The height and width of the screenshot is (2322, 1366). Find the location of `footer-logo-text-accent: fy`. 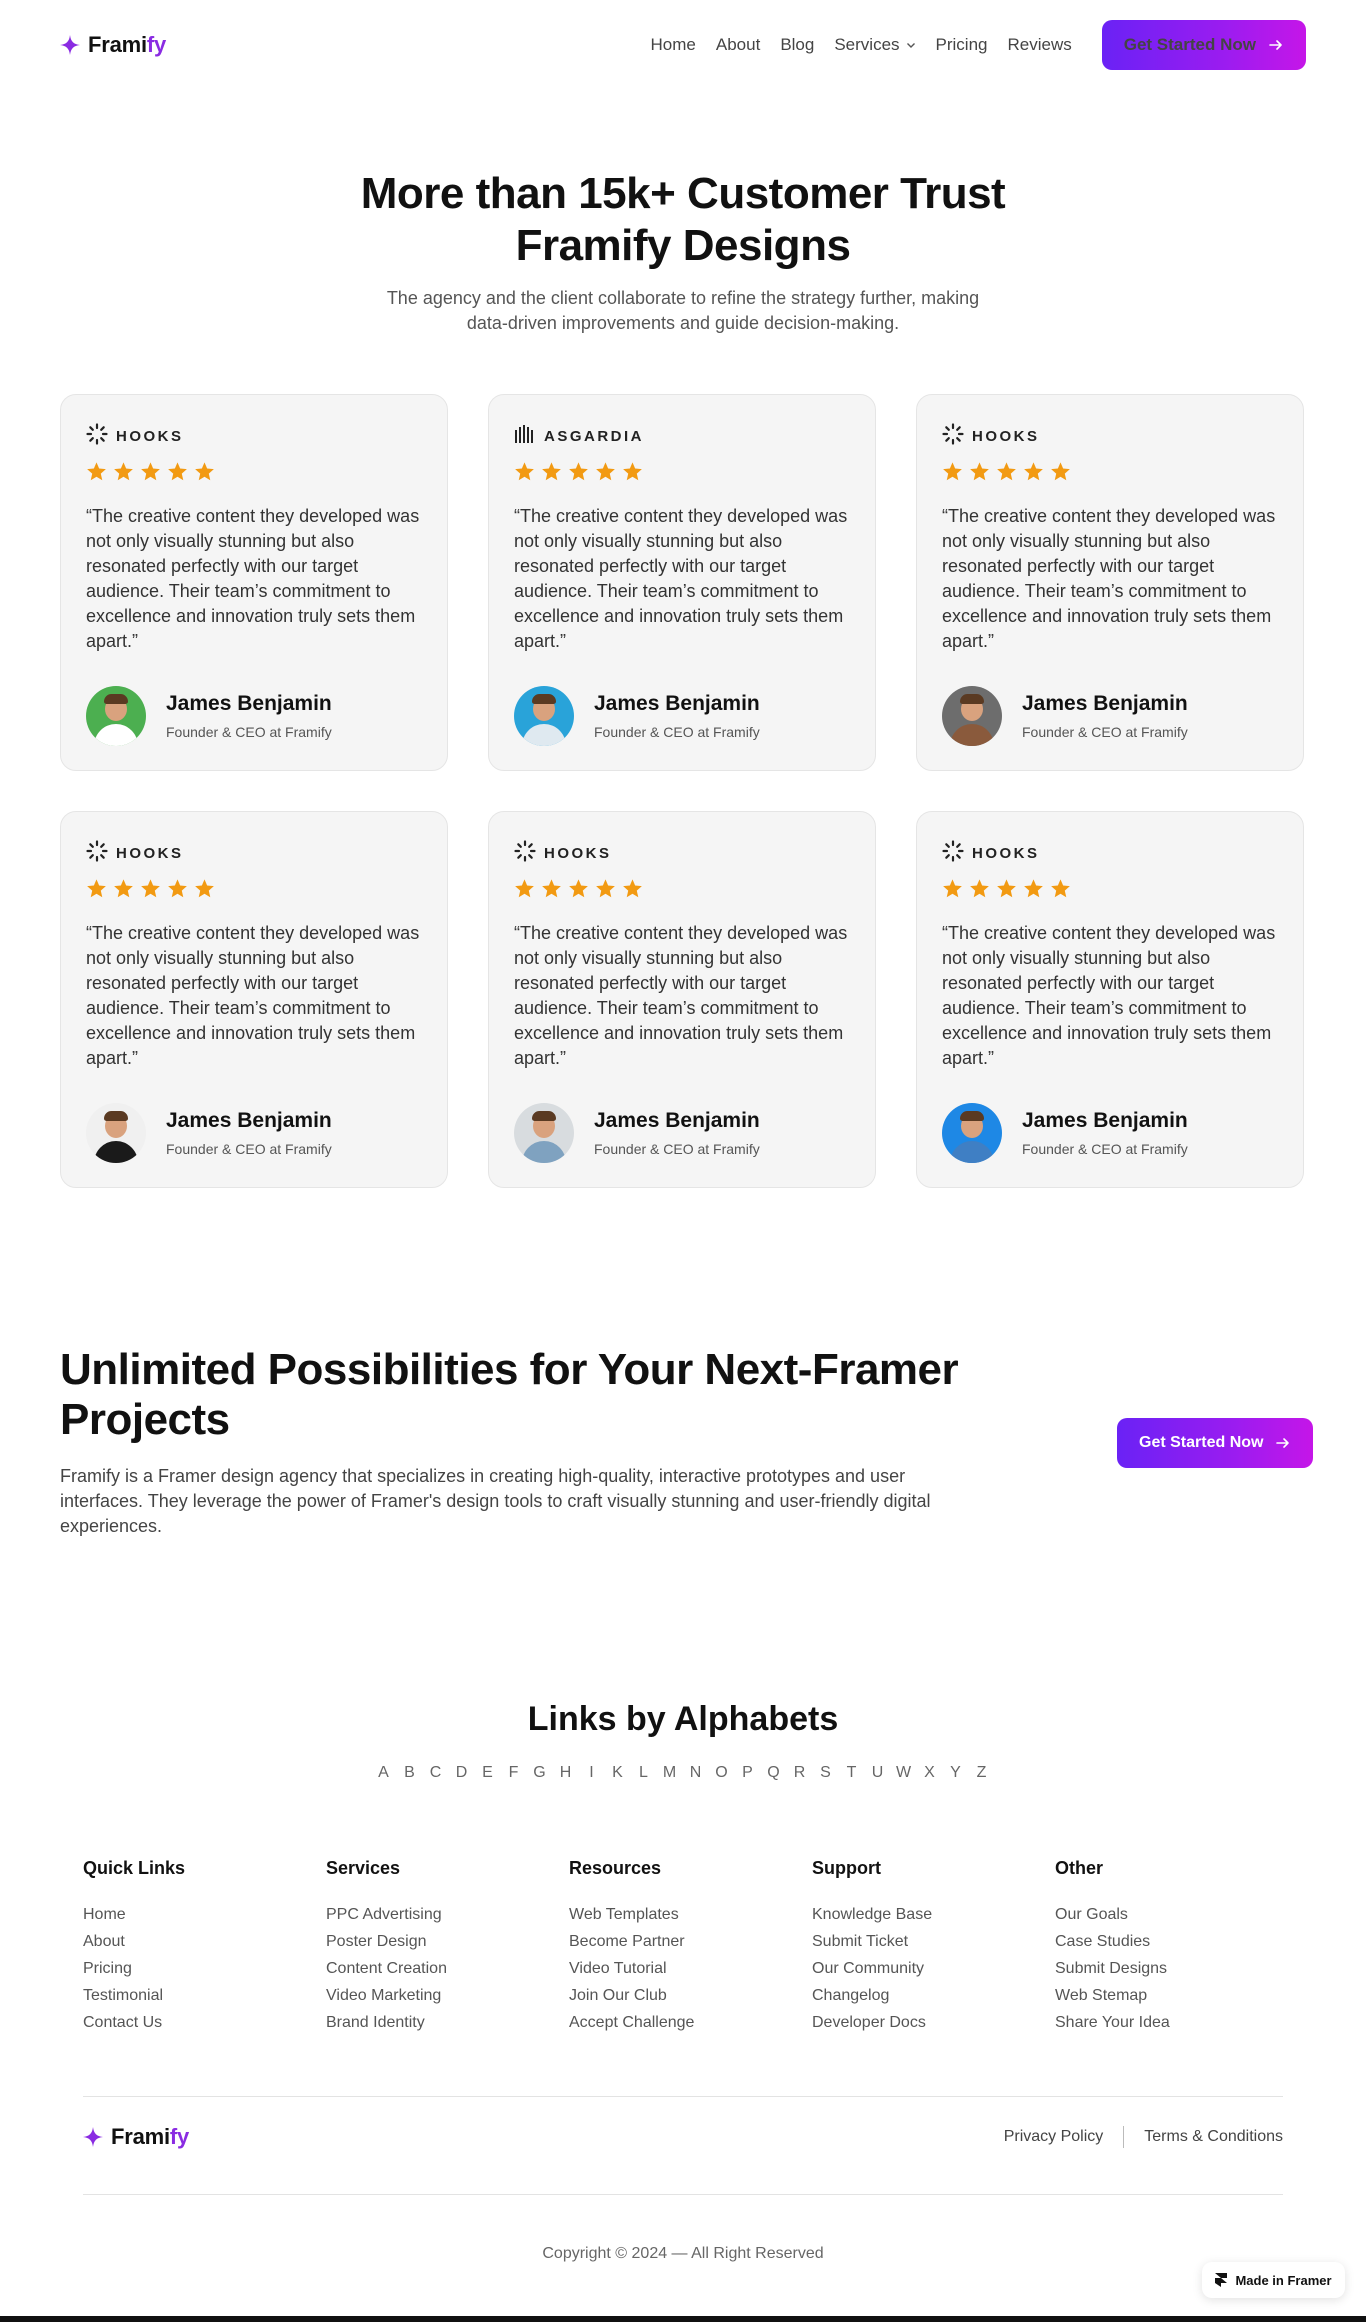

footer-logo-text-accent: fy is located at coordinates (179, 2136).